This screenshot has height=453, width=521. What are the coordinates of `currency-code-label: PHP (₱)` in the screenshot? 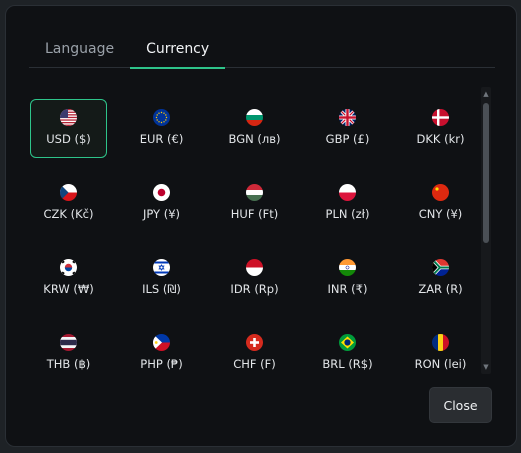 It's located at (161, 364).